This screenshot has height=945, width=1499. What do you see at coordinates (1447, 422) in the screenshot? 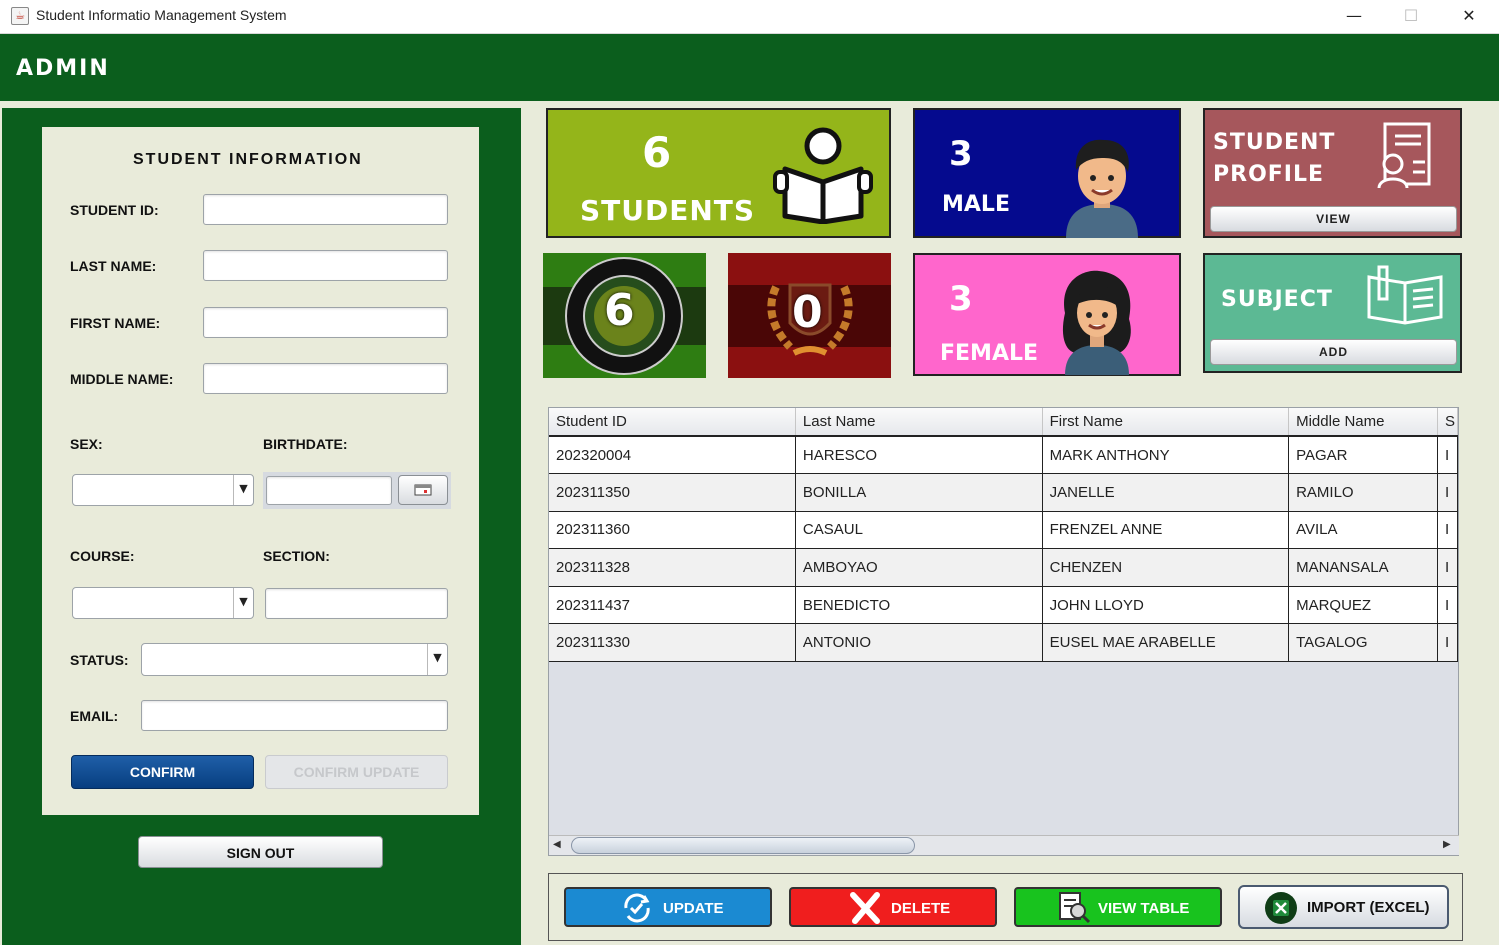
I see `column-header-truncated: S` at bounding box center [1447, 422].